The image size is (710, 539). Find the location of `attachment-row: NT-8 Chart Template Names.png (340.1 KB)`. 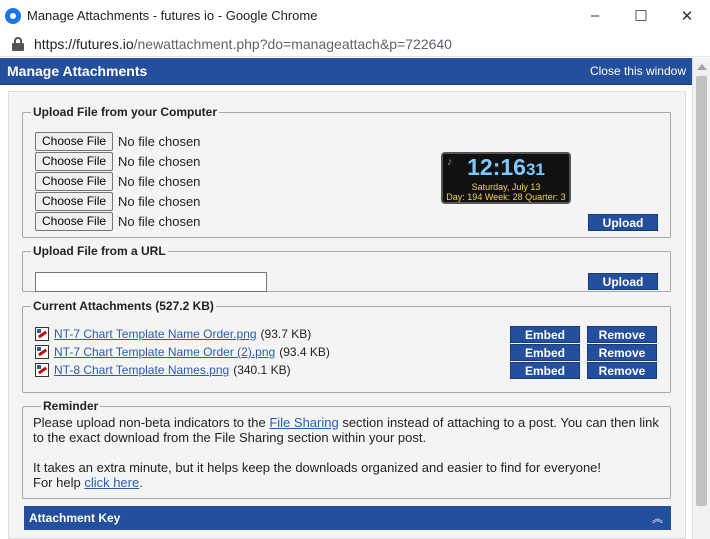

attachment-row: NT-8 Chart Template Names.png (340.1 KB) is located at coordinates (163, 370).